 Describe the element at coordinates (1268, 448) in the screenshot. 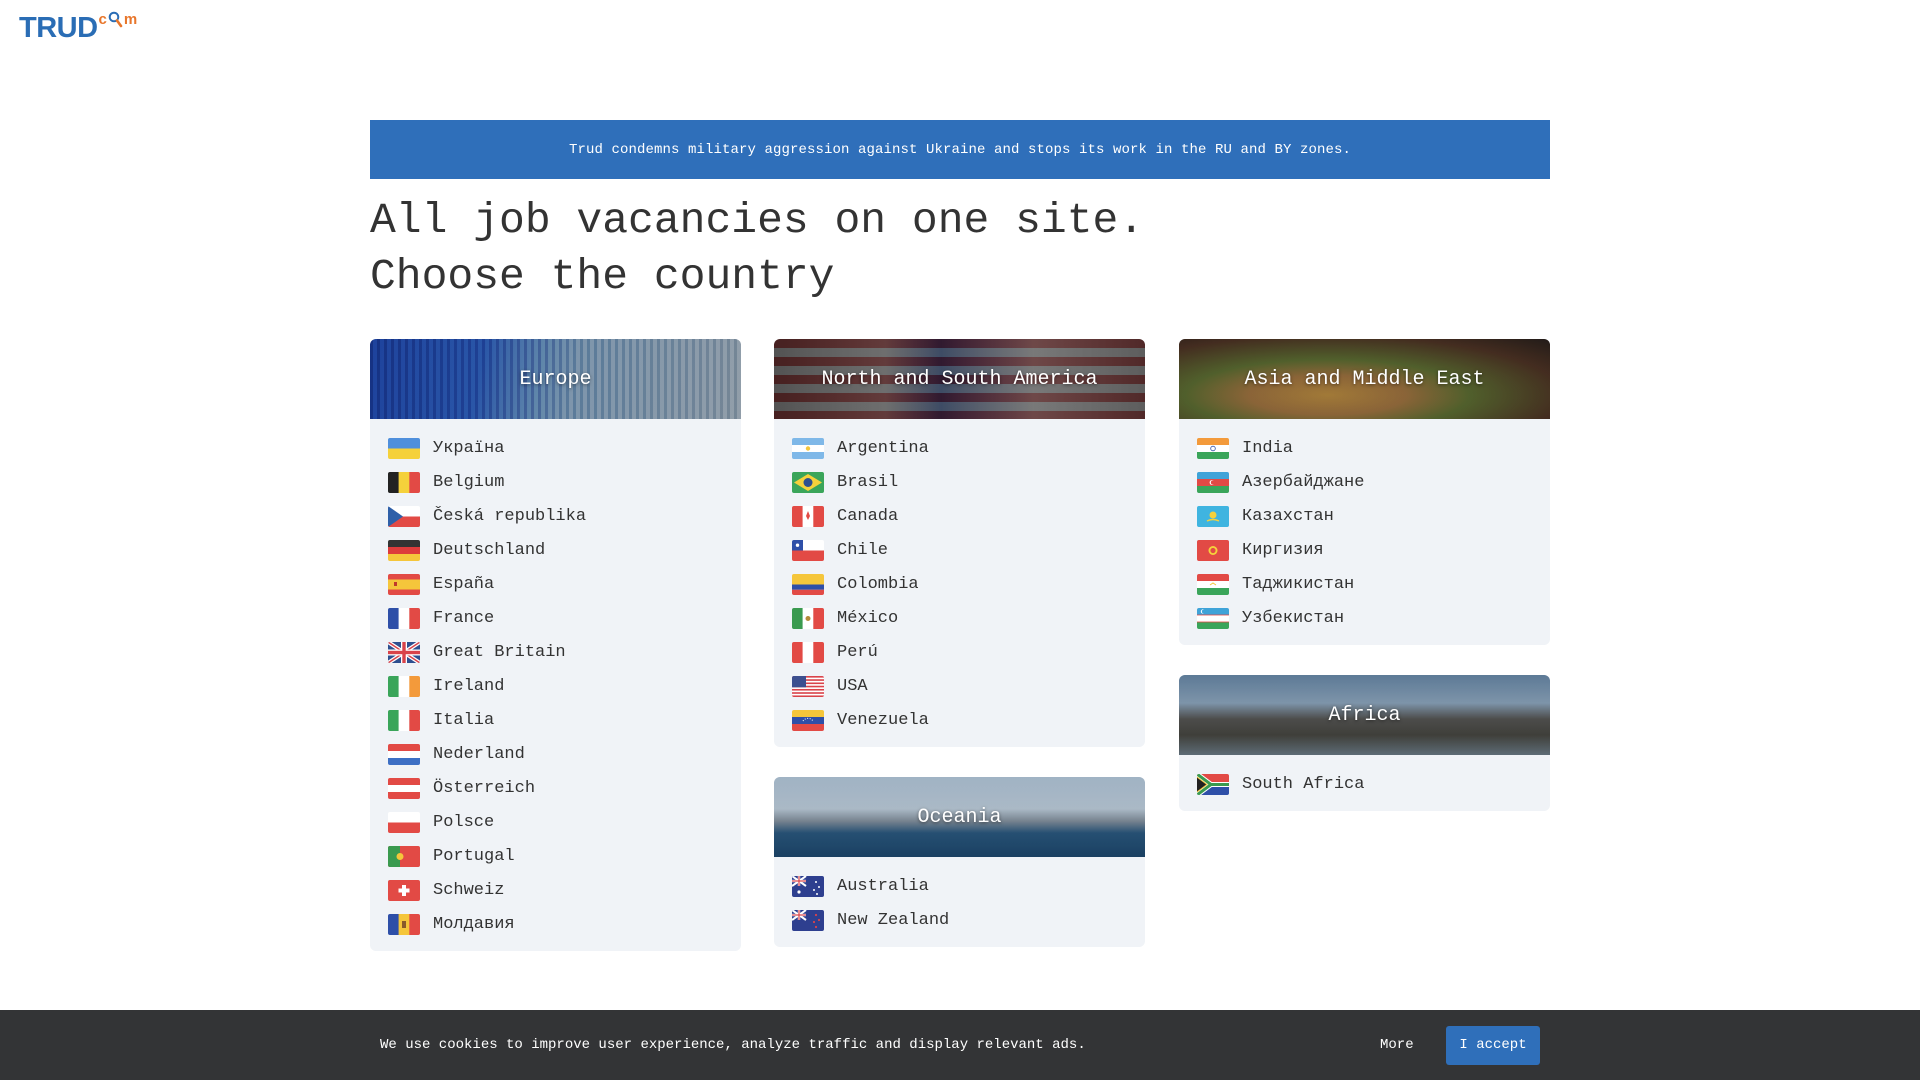

I see `country-name: India` at that location.